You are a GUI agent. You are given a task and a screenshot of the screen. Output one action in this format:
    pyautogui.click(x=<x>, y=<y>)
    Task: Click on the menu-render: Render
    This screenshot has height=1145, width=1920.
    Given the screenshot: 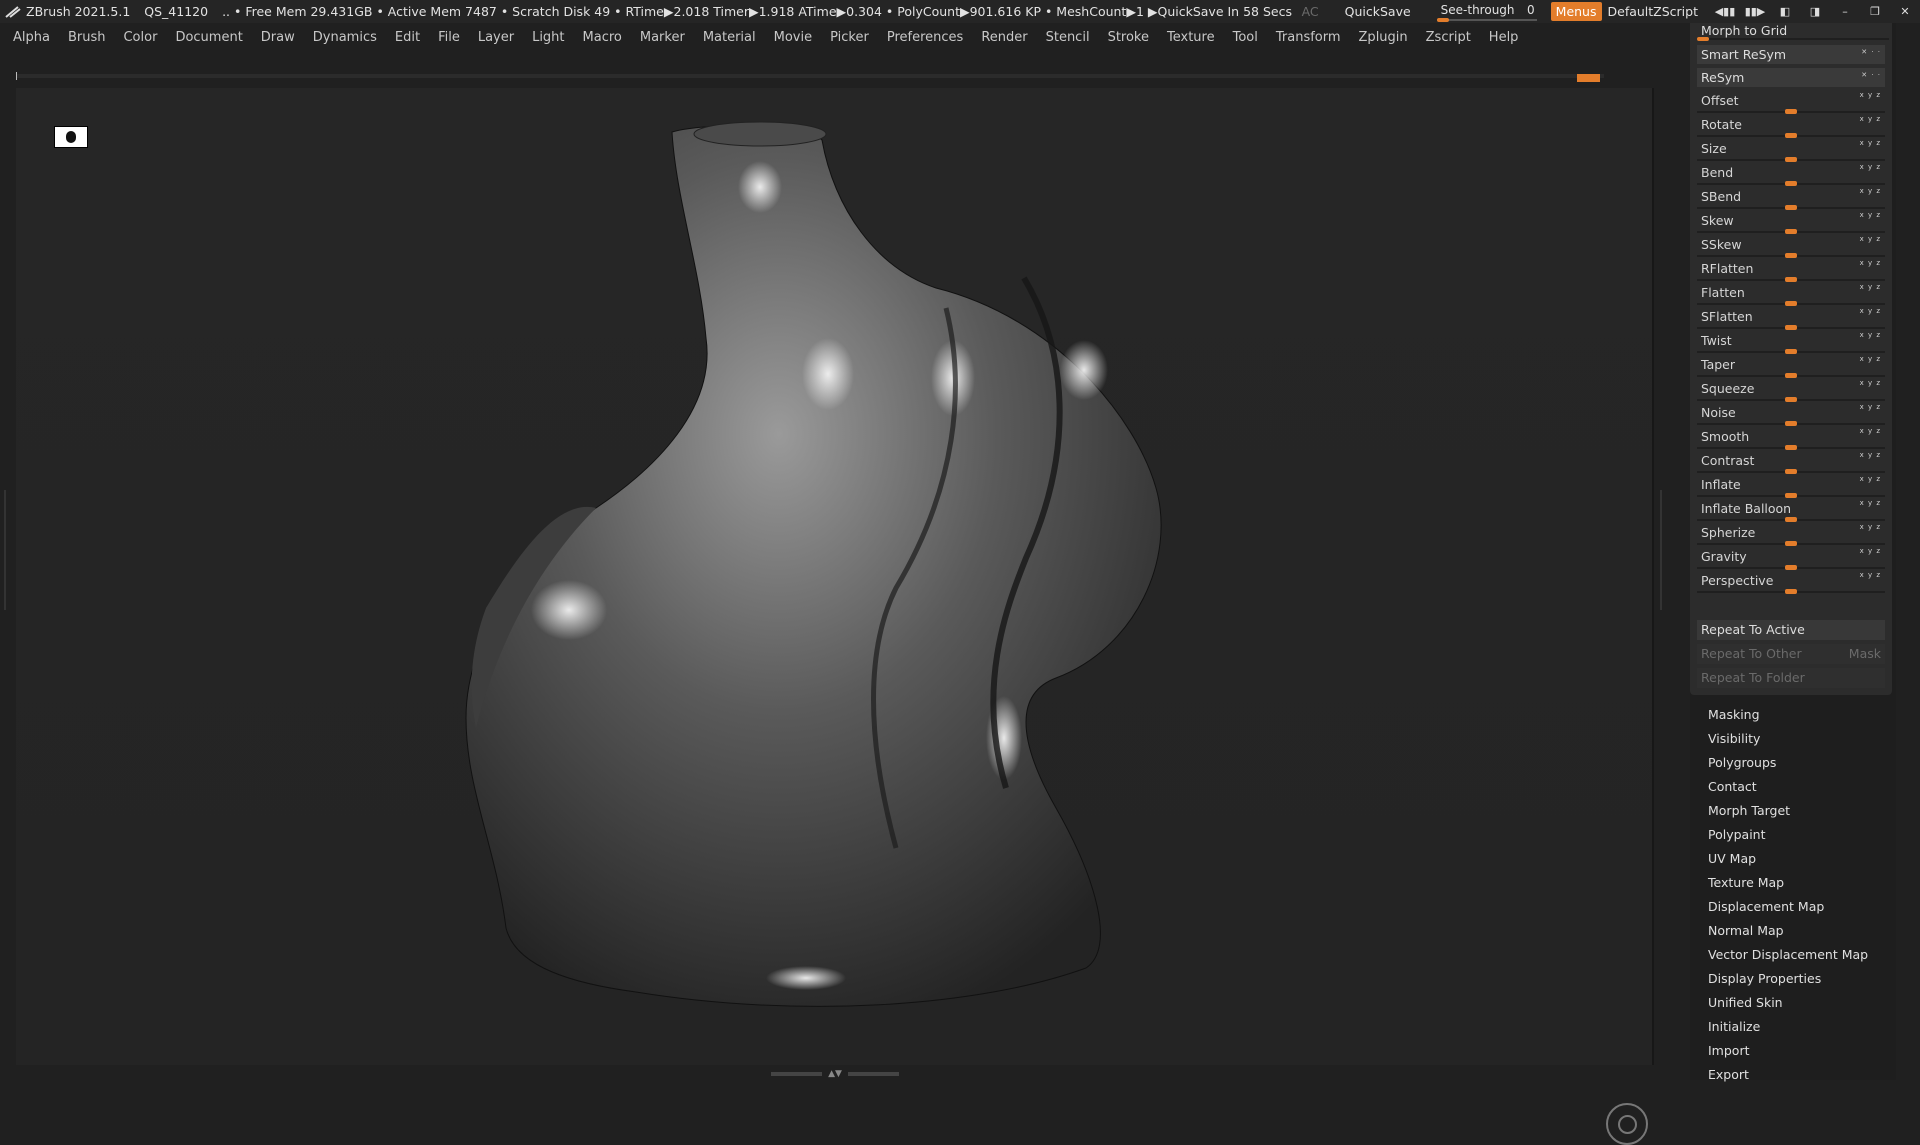 What is the action you would take?
    pyautogui.click(x=1004, y=37)
    